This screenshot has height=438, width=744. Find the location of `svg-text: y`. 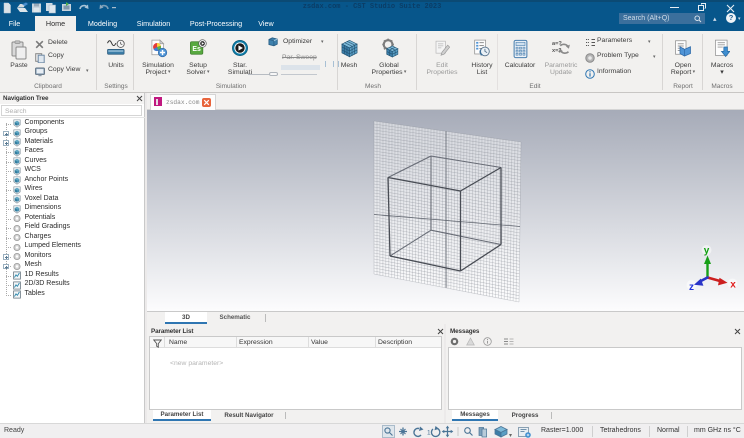

svg-text: y is located at coordinates (707, 251).